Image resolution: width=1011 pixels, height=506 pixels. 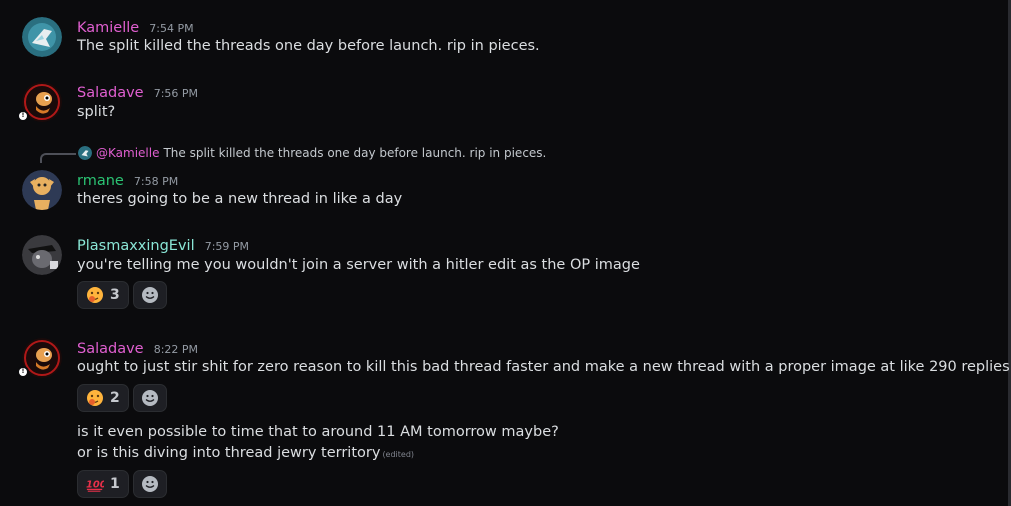 What do you see at coordinates (176, 93) in the screenshot?
I see `timestamp: 7:56 PM` at bounding box center [176, 93].